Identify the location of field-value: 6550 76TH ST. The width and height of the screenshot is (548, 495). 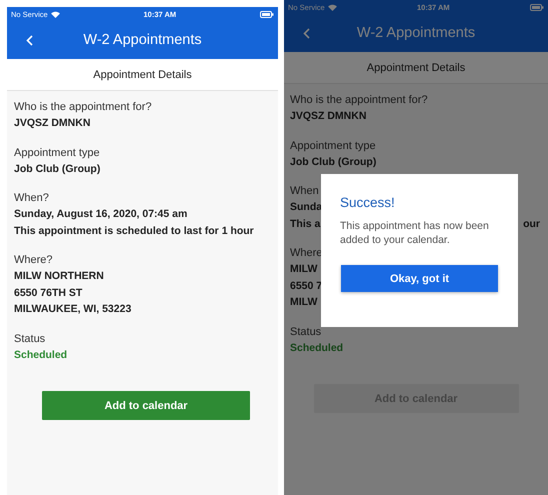
(48, 293).